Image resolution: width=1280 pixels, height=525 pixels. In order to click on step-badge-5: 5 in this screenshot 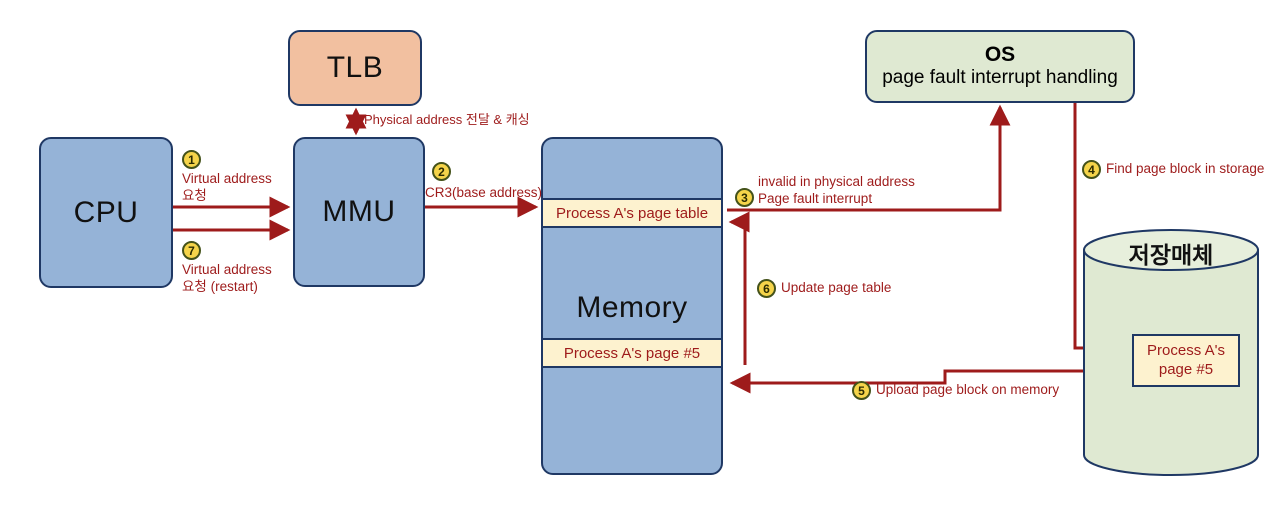, I will do `click(861, 390)`.